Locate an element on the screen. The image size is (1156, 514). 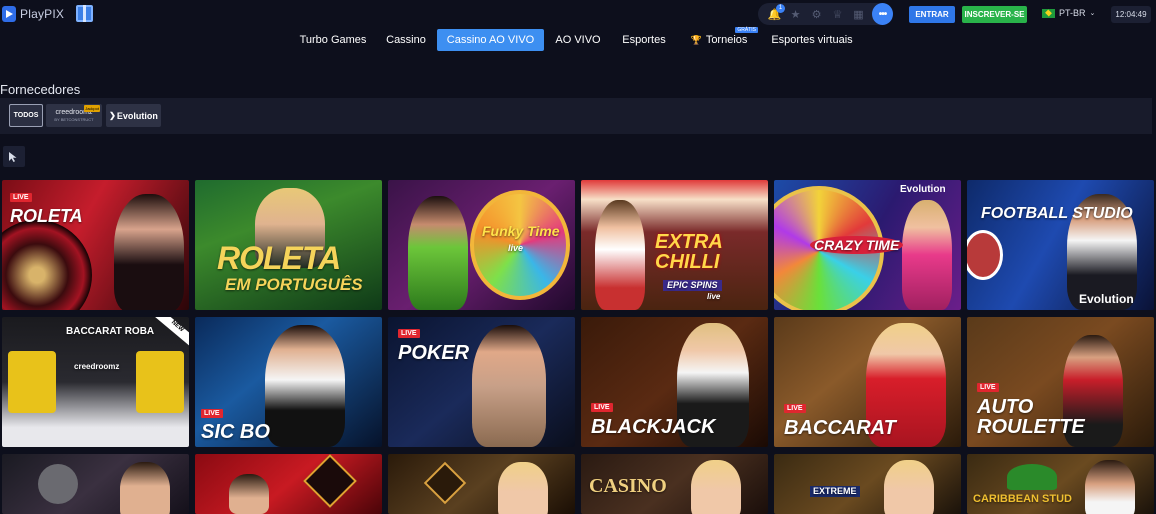
game-card-caribbean-stud: CARIBBEAN STUD is located at coordinates (1060, 484).